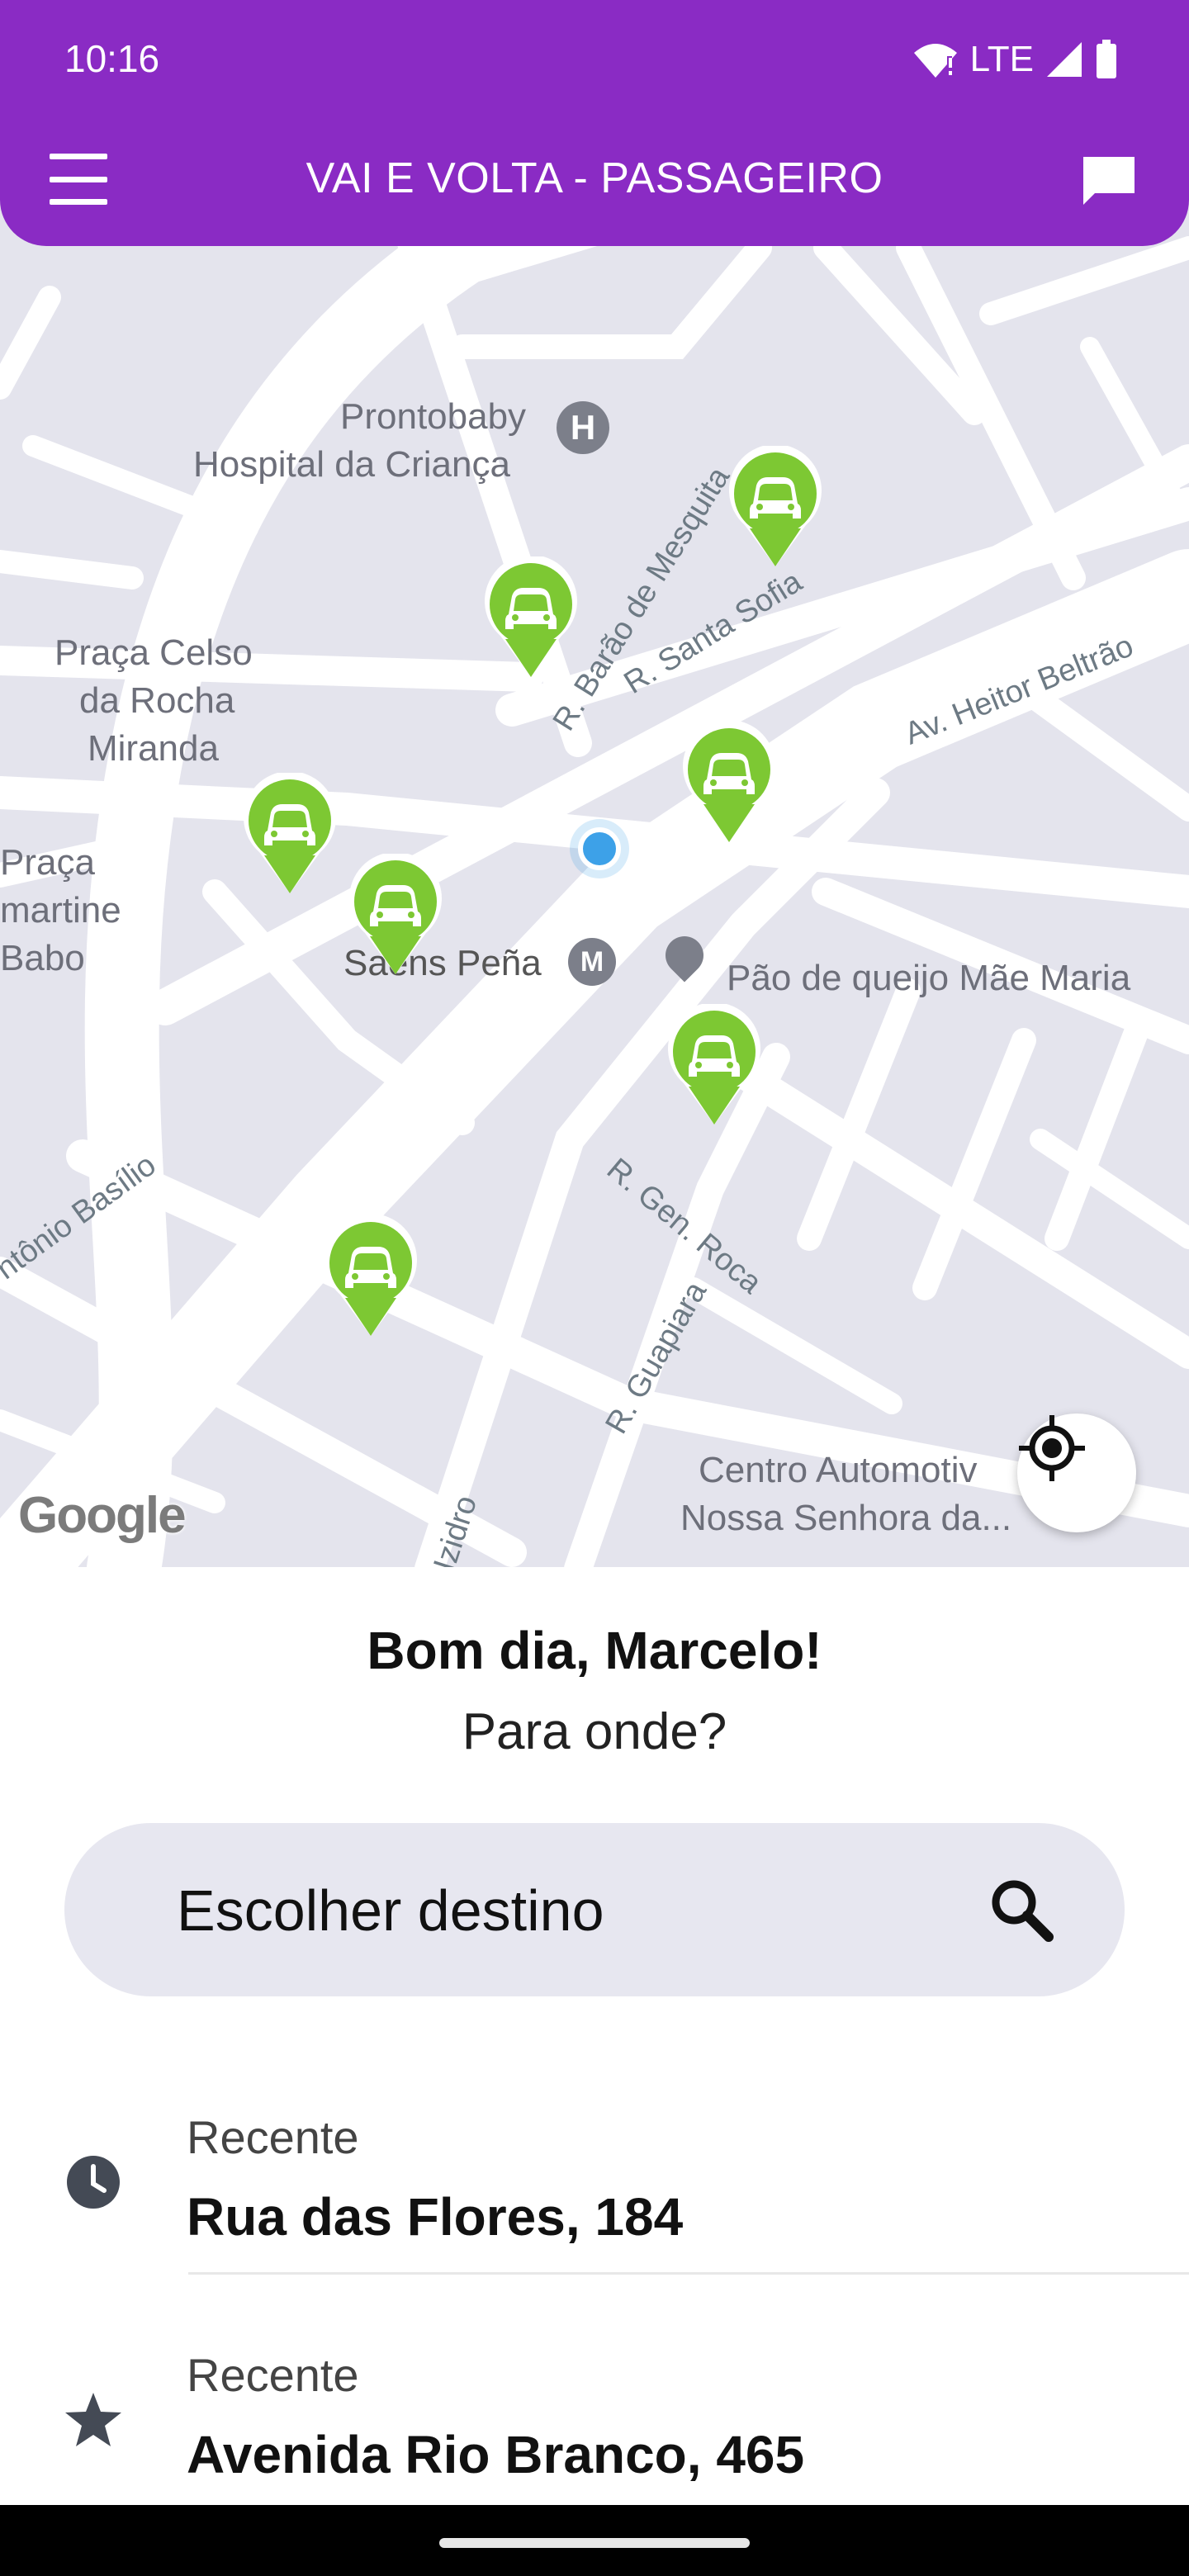  What do you see at coordinates (42, 958) in the screenshot?
I see `map-place-label: Babo` at bounding box center [42, 958].